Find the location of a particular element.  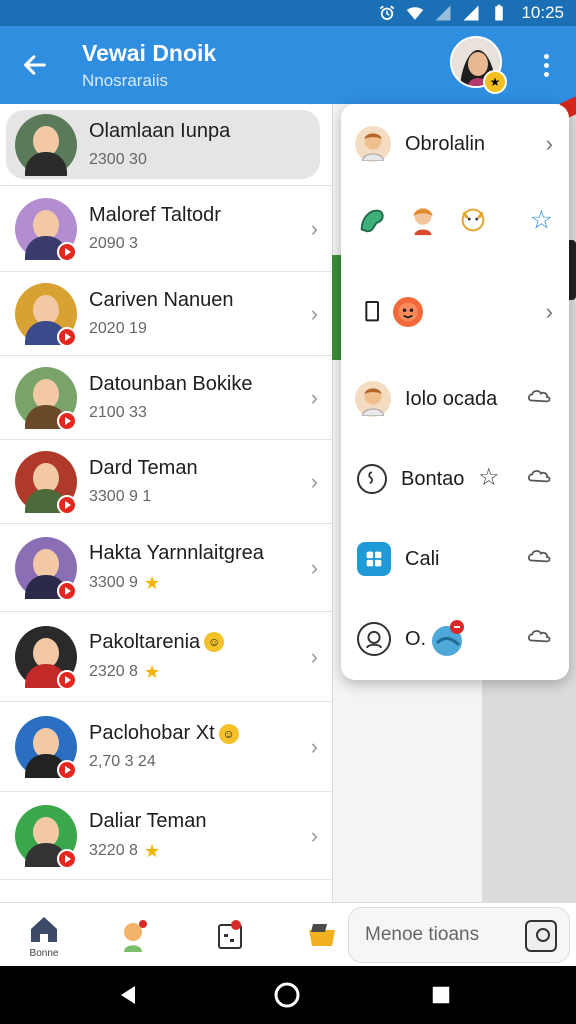

nav-calendar is located at coordinates (230, 935).